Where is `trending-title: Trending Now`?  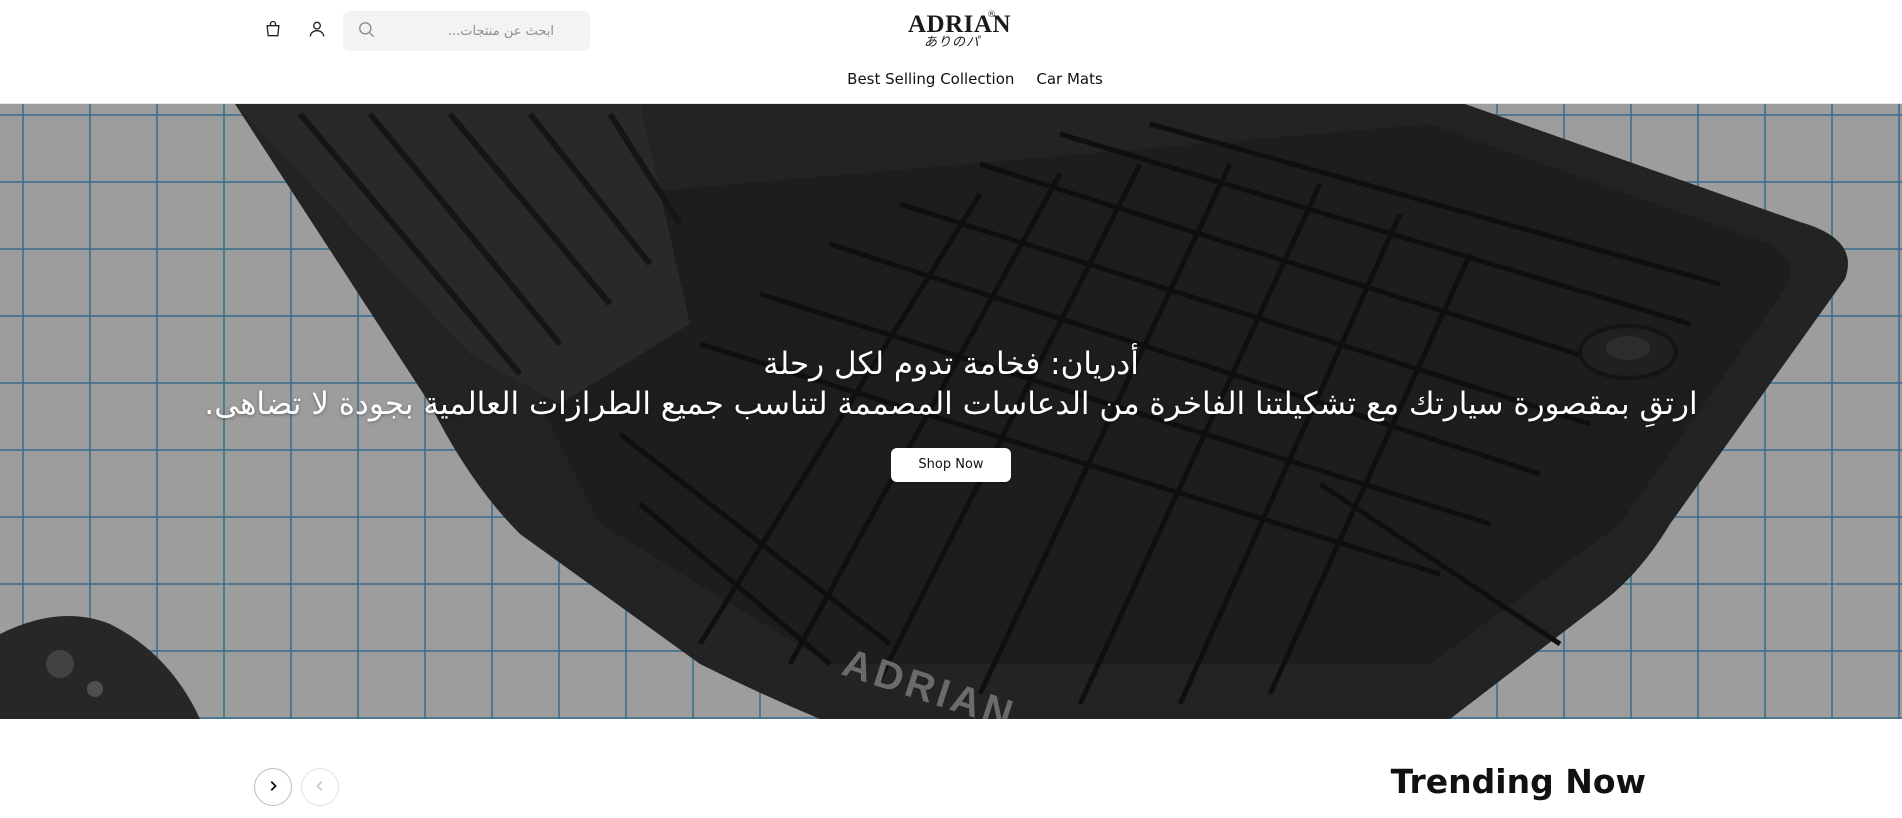
trending-title: Trending Now is located at coordinates (1518, 781).